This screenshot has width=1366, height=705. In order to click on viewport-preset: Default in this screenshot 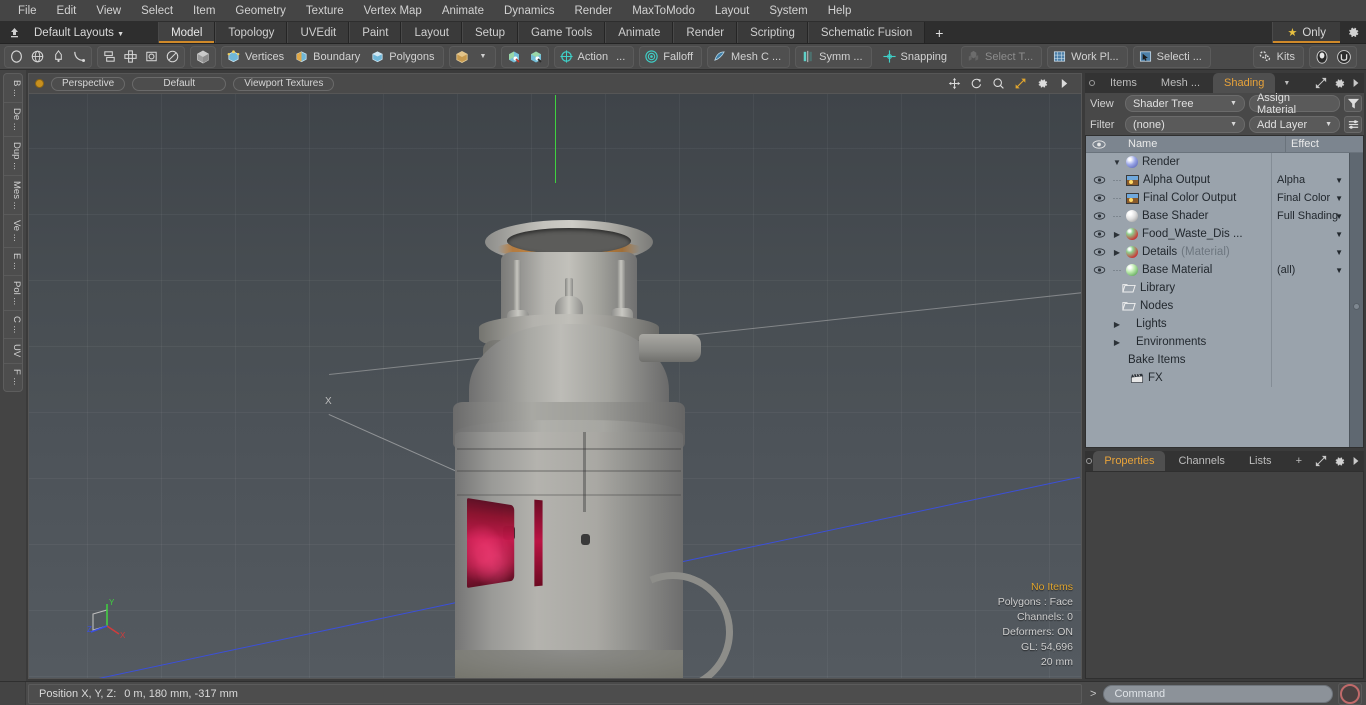, I will do `click(179, 83)`.